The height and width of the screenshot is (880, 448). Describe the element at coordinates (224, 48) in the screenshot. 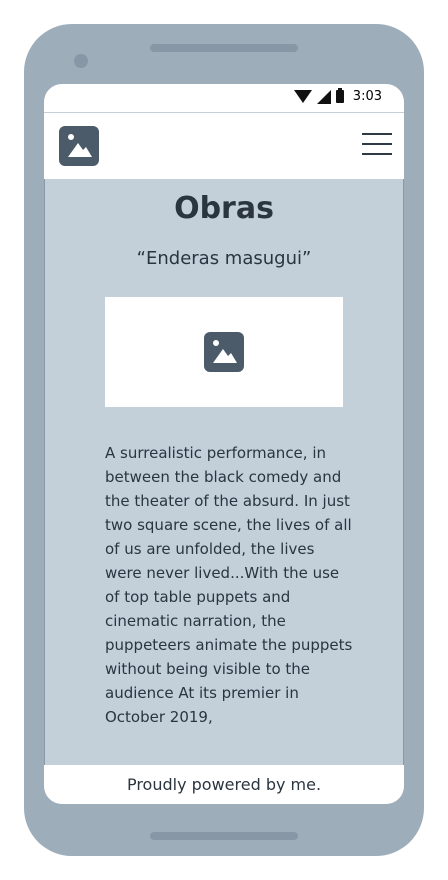

I see `speaker-top` at that location.